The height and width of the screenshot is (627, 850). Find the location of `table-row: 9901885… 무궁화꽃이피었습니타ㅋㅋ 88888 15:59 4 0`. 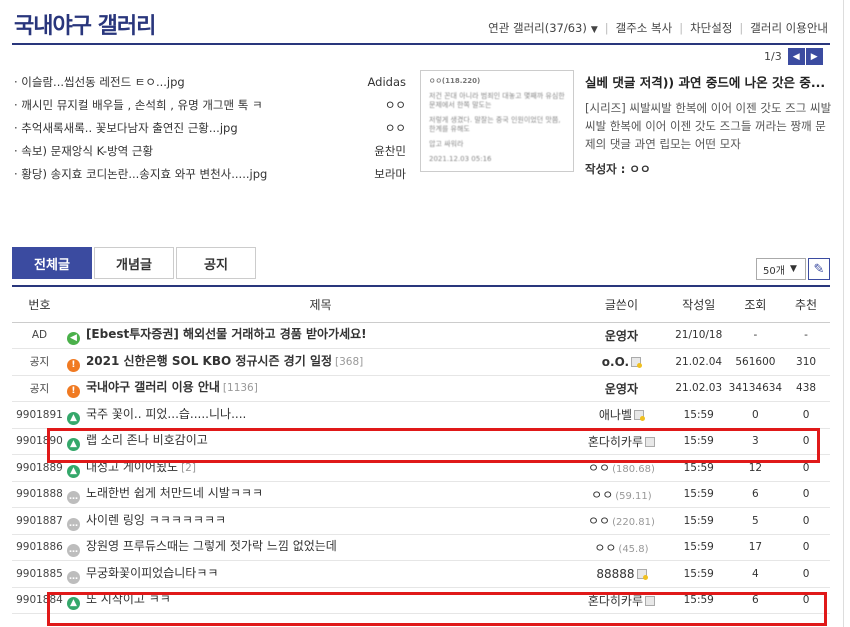

table-row: 9901885… 무궁화꽃이피었습니타ㅋㅋ 88888 15:59 4 0 is located at coordinates (421, 574).